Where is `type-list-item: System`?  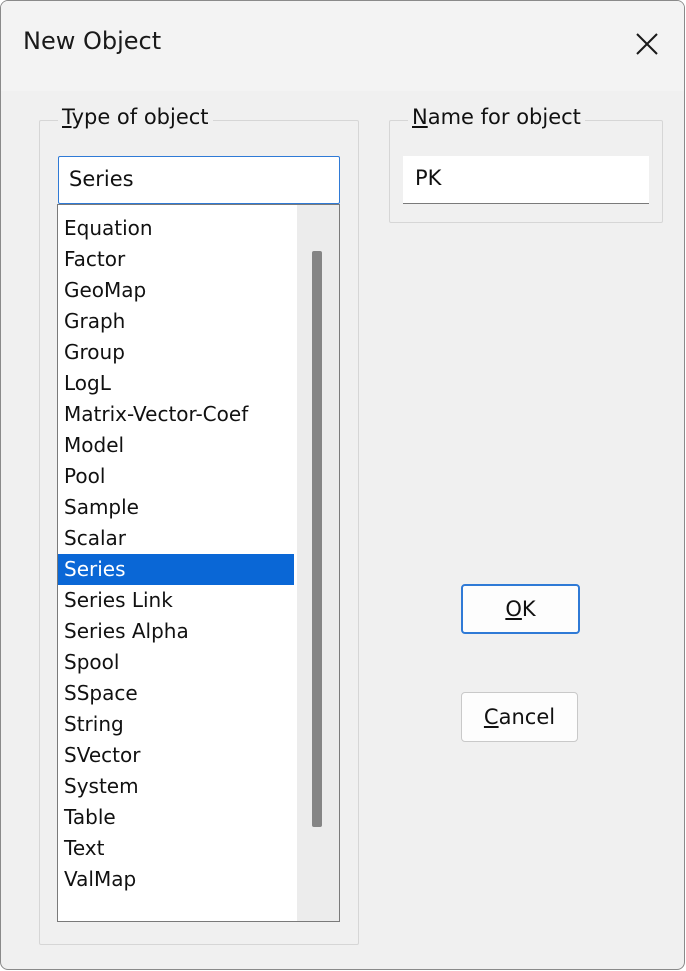 type-list-item: System is located at coordinates (176, 786).